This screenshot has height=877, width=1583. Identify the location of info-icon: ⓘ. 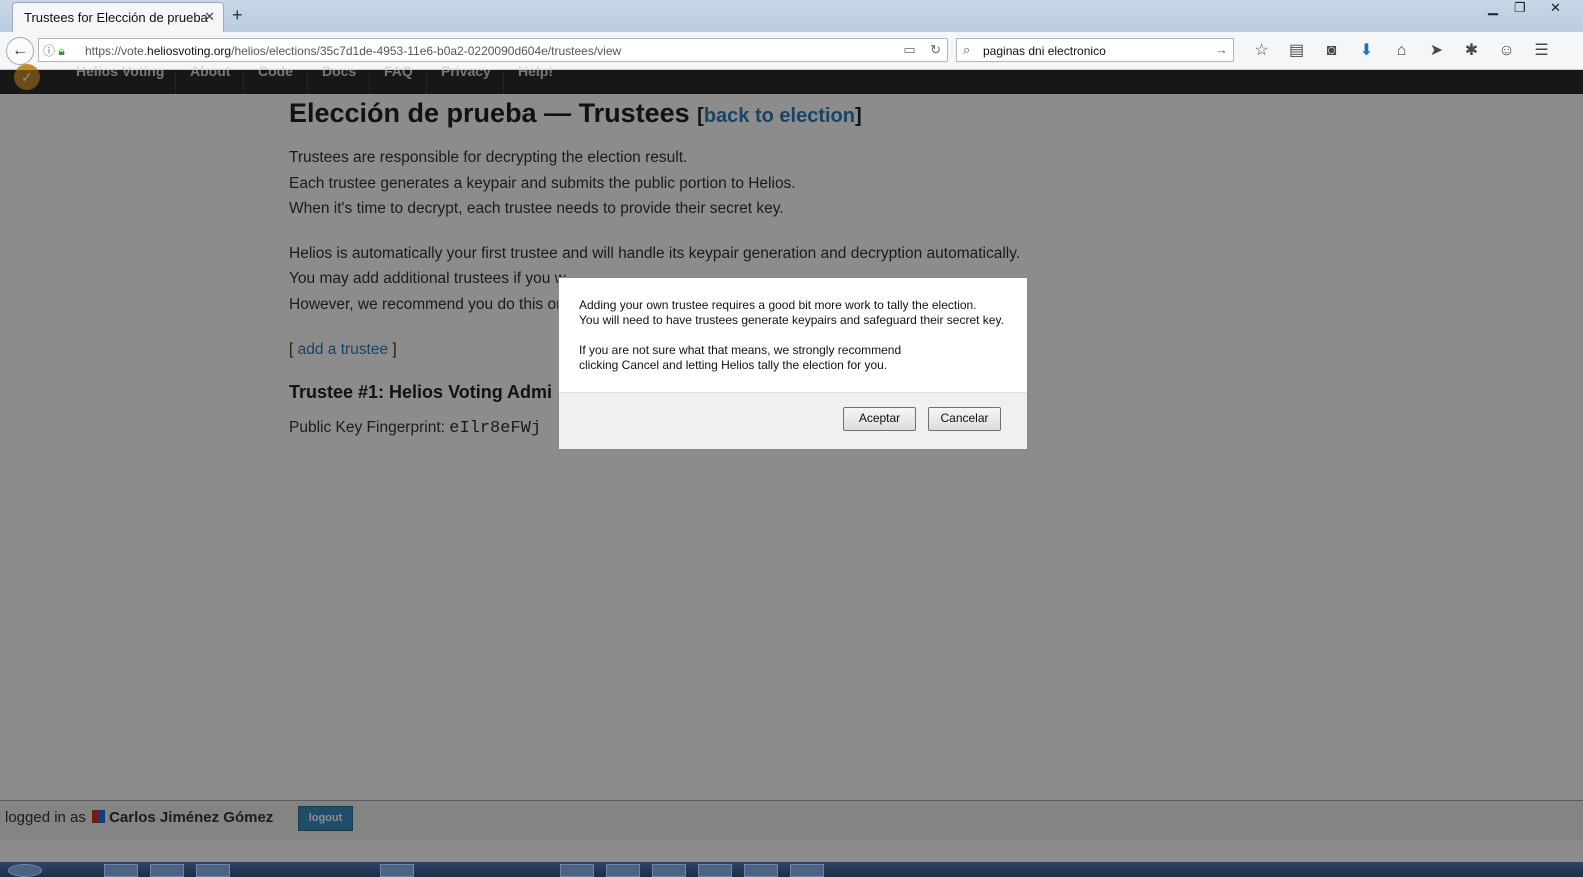
(49, 51).